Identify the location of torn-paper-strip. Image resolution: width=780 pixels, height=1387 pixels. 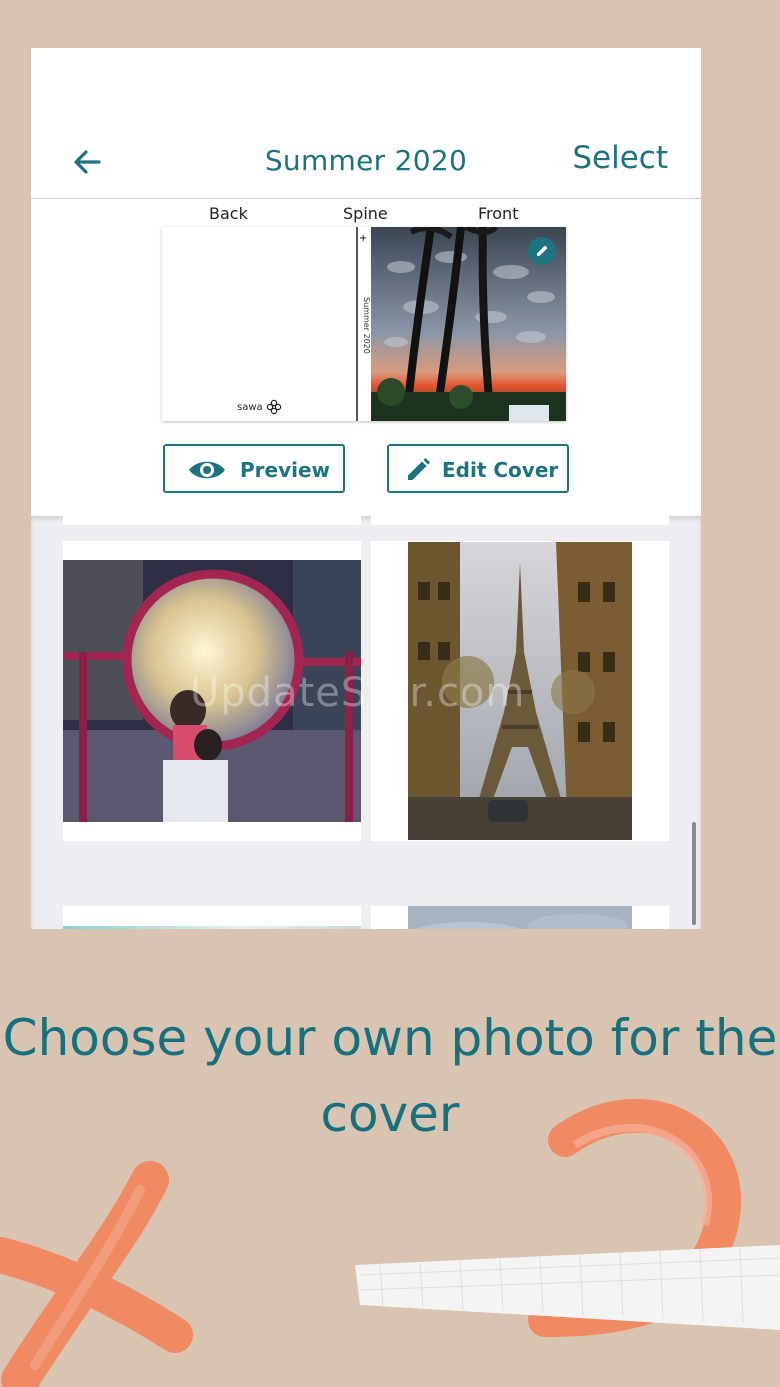
(567, 1287).